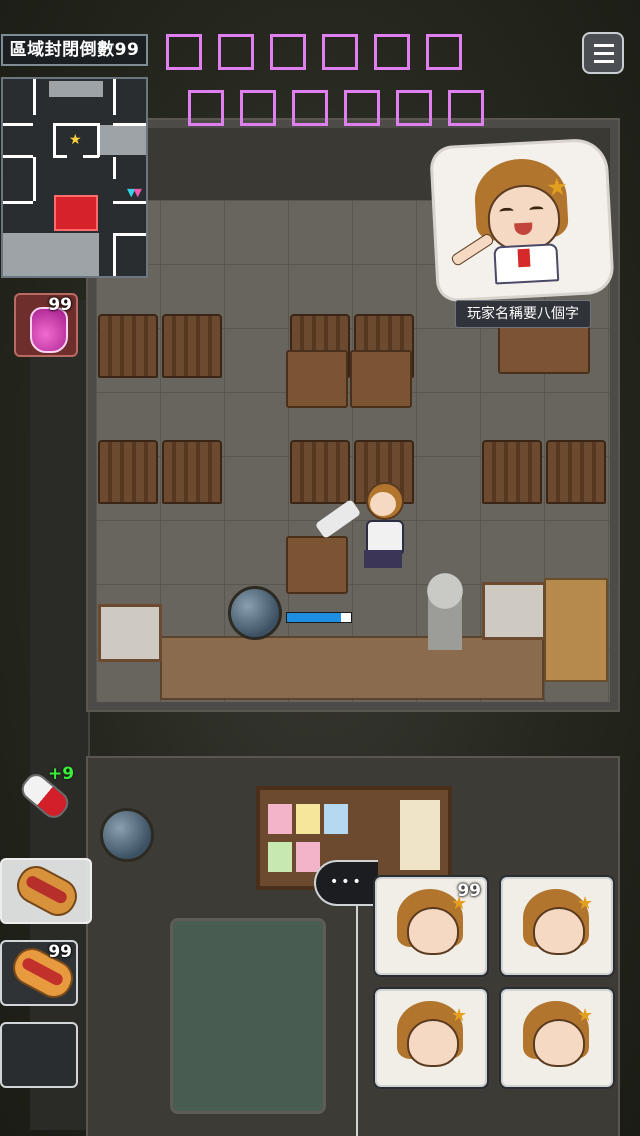  Describe the element at coordinates (603, 53) in the screenshot. I see `menu-button` at that location.